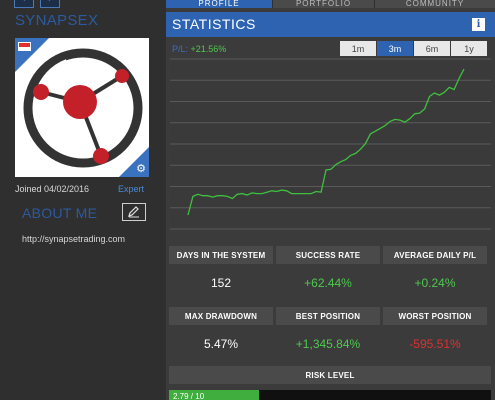  Describe the element at coordinates (330, 24) in the screenshot. I see `statistics-header: STATISTICS i` at that location.